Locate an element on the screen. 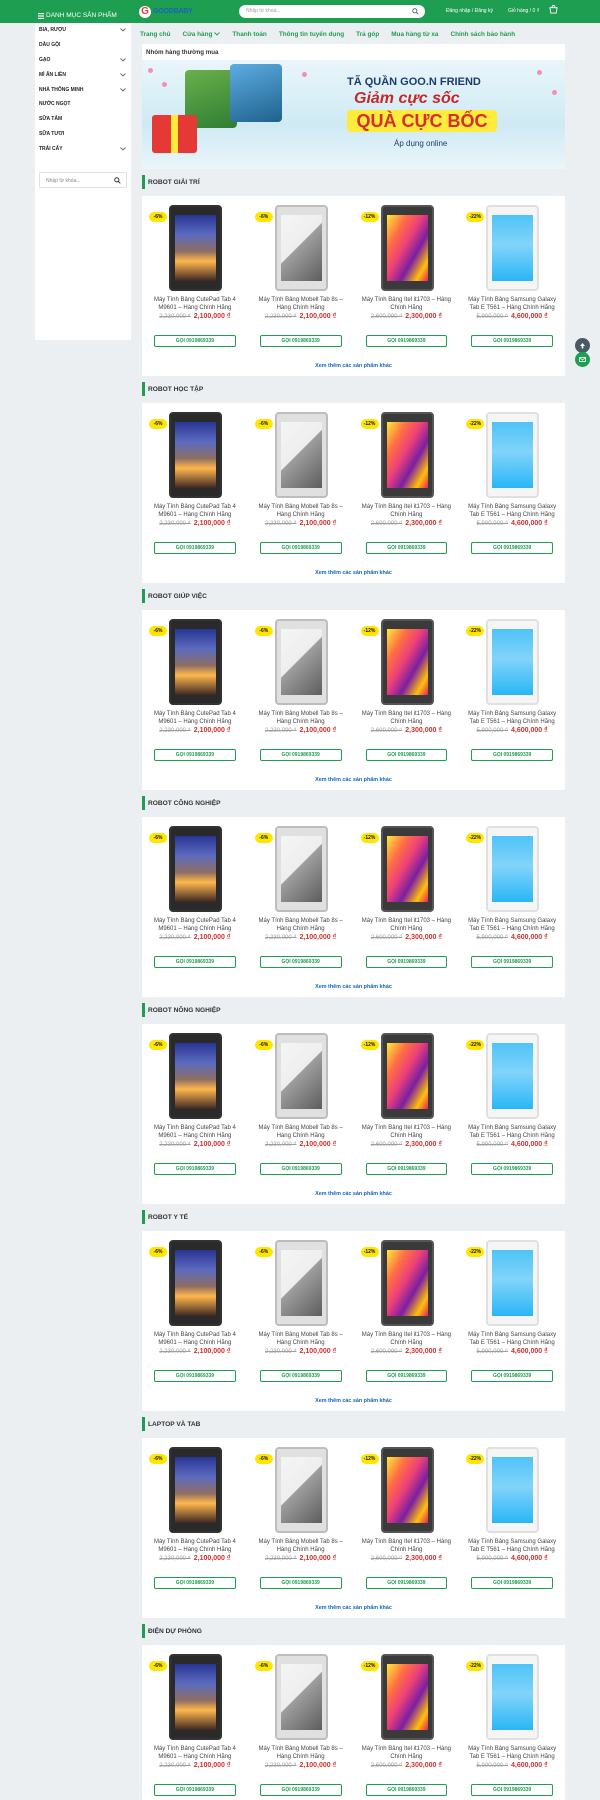 The height and width of the screenshot is (1800, 600). sidebar-category-item: SỮA TƯƠI is located at coordinates (83, 134).